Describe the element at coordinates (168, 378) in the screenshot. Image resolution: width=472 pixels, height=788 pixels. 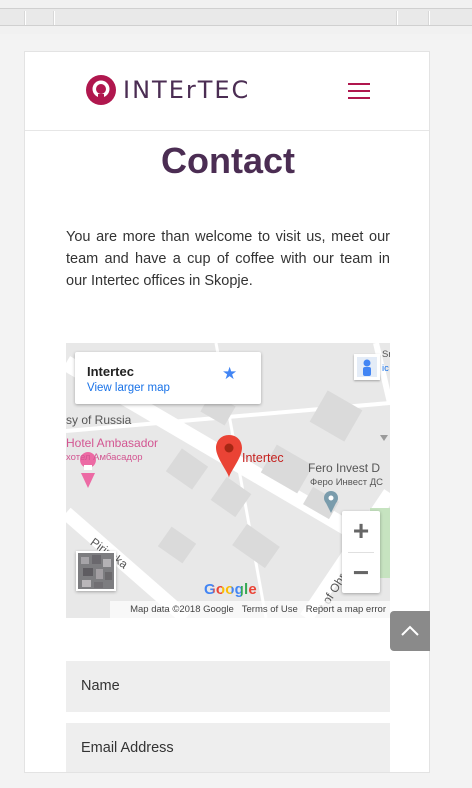
I see `map-info-card: Intertec View larger map ★` at that location.